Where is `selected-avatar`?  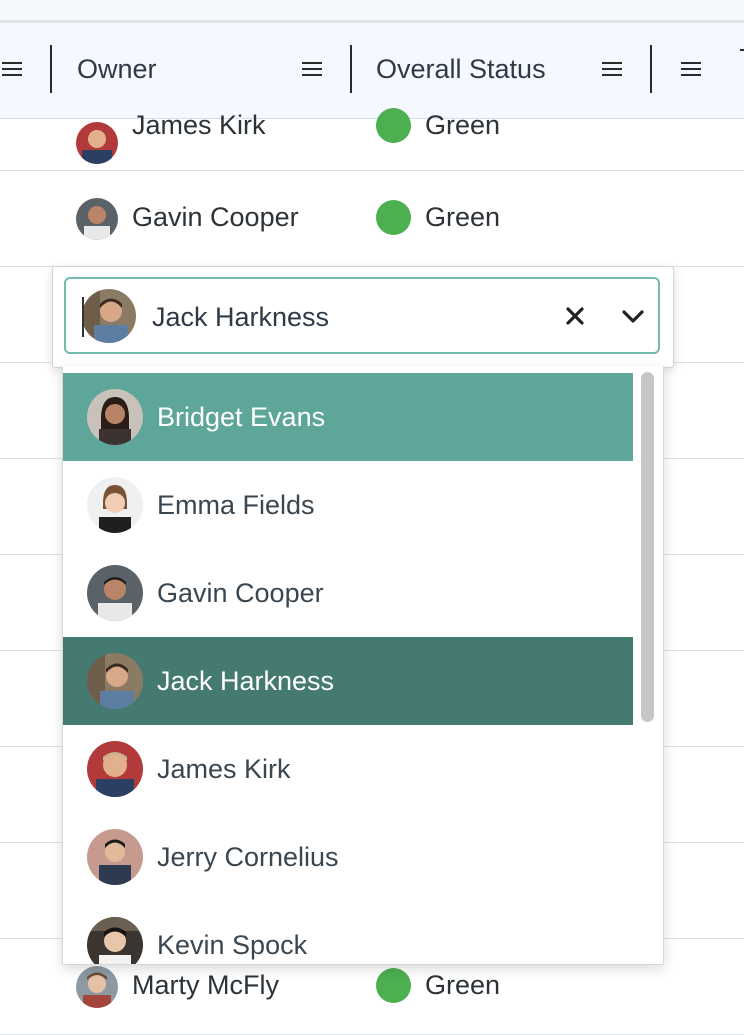 selected-avatar is located at coordinates (109, 316).